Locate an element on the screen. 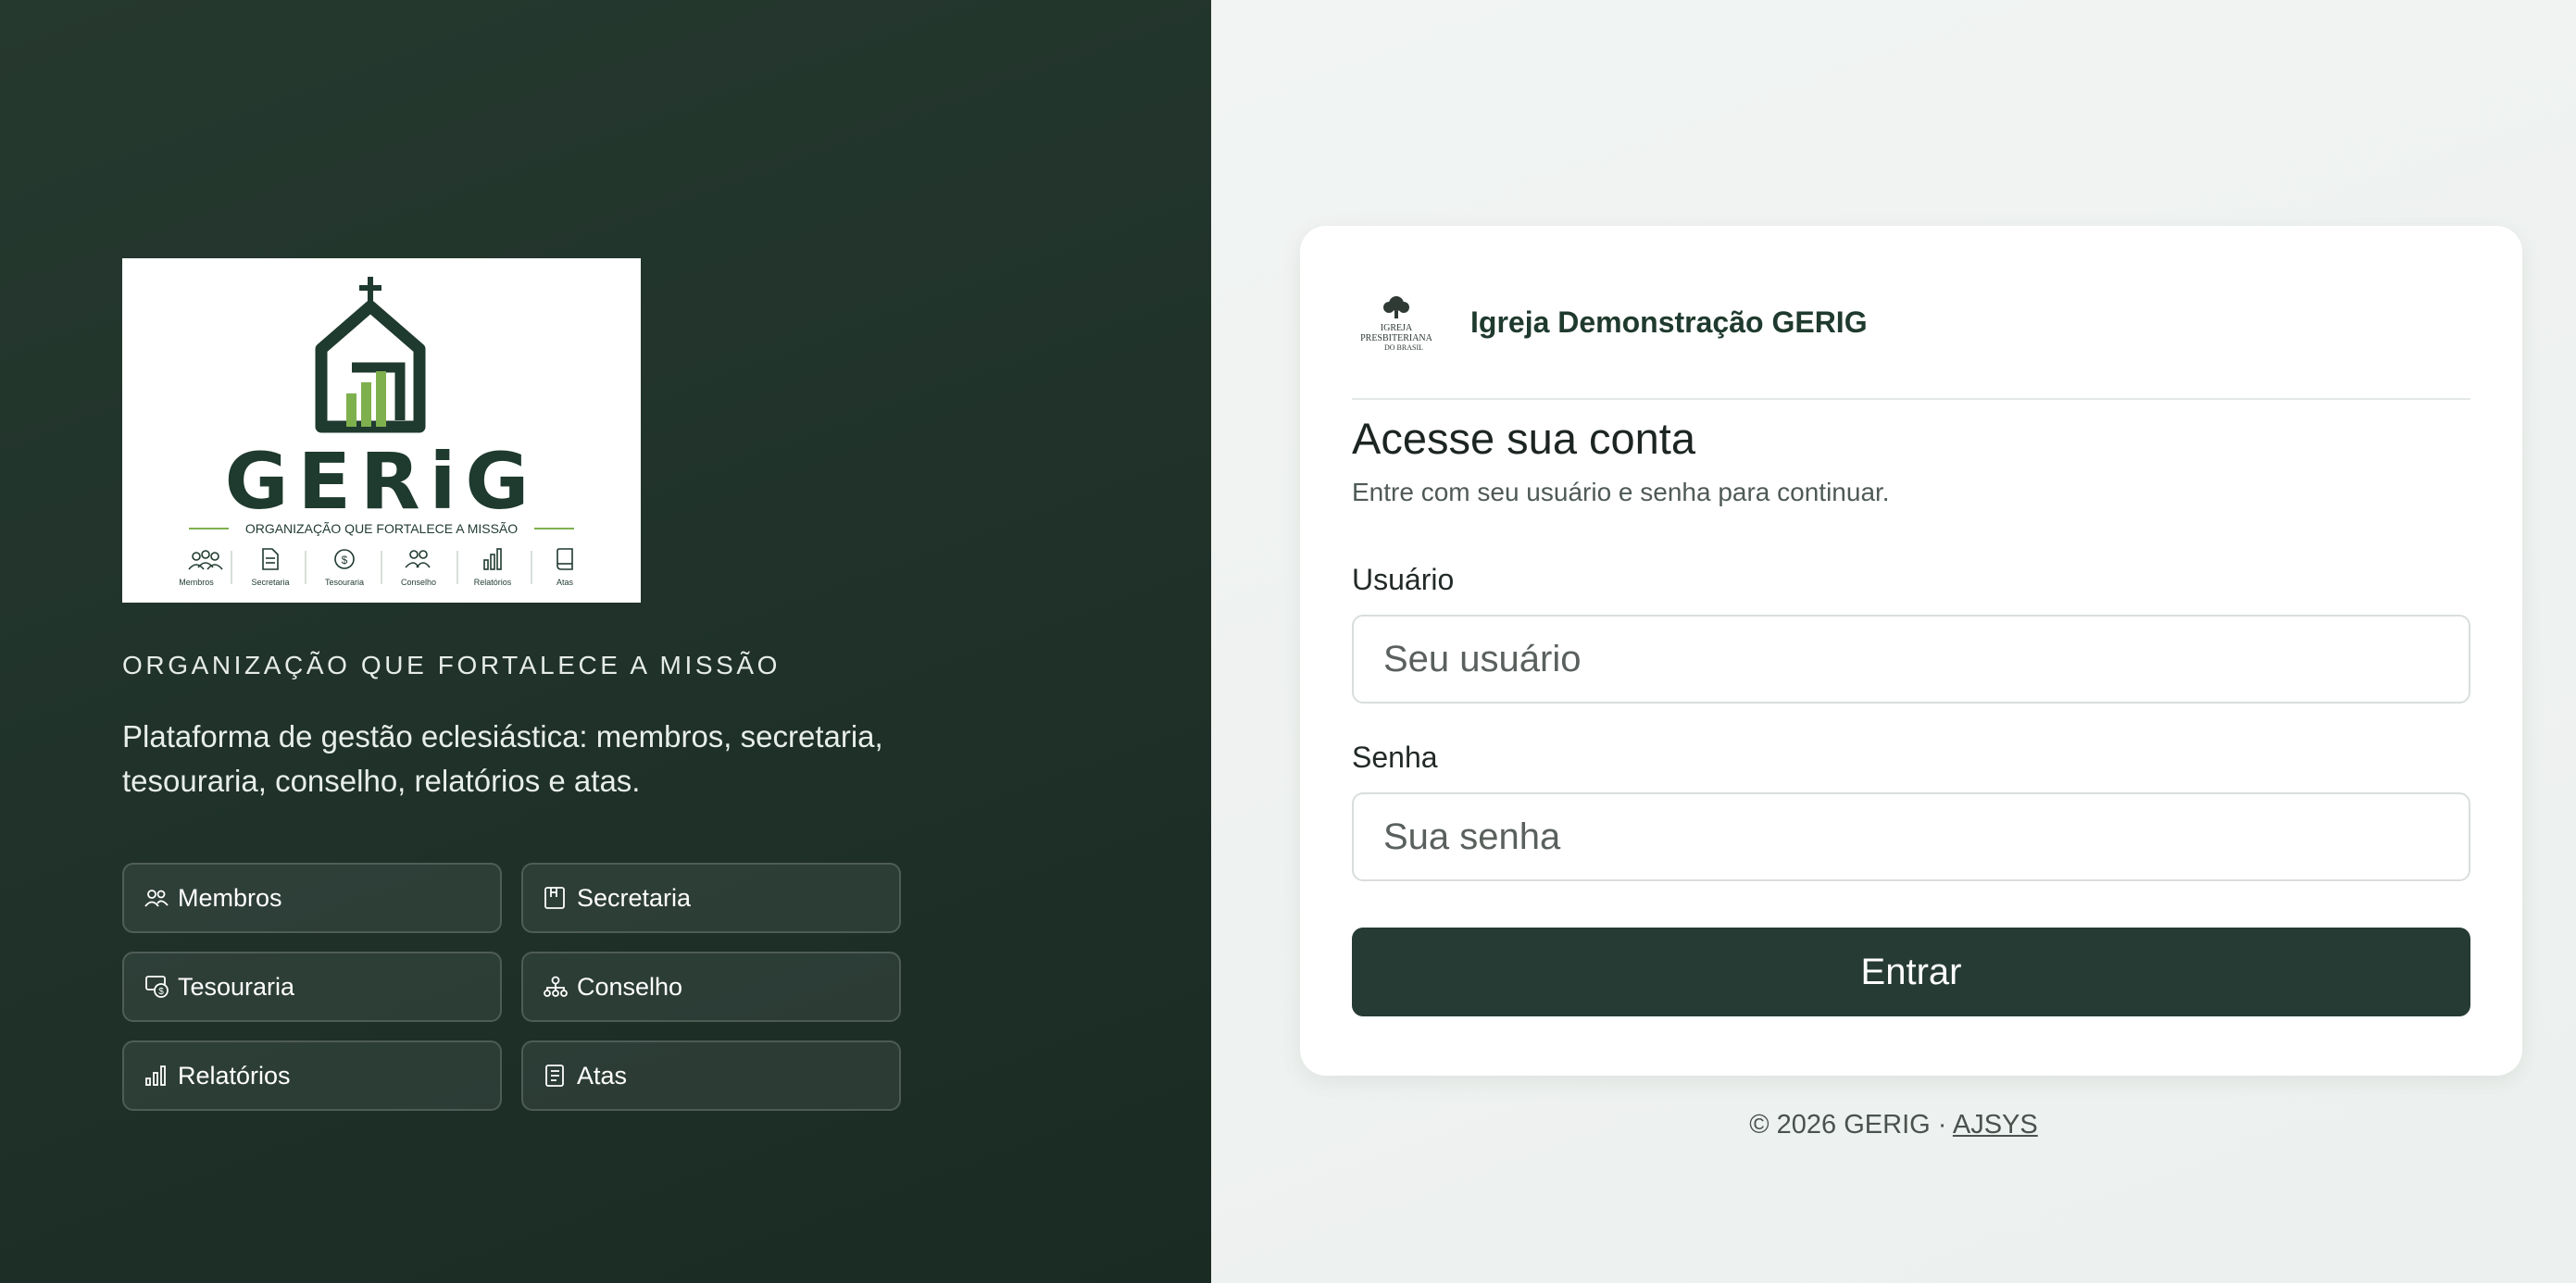  username-input is located at coordinates (1911, 659).